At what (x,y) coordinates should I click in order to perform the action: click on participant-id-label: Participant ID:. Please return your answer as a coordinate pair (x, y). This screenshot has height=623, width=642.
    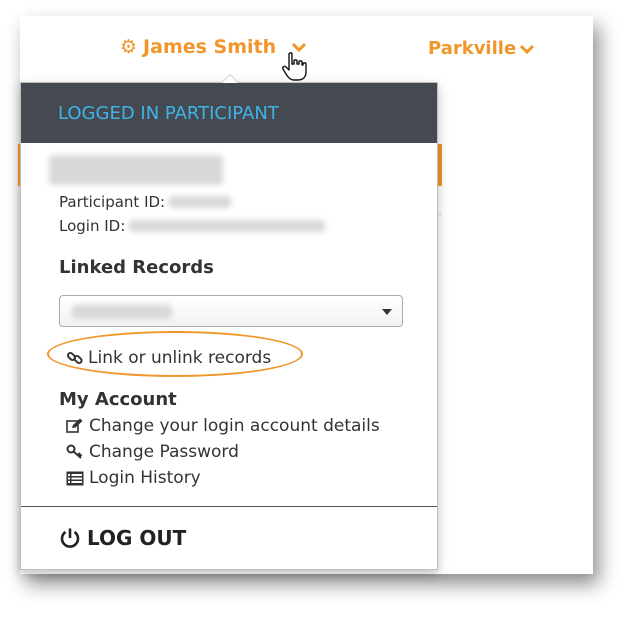
    Looking at the image, I should click on (112, 202).